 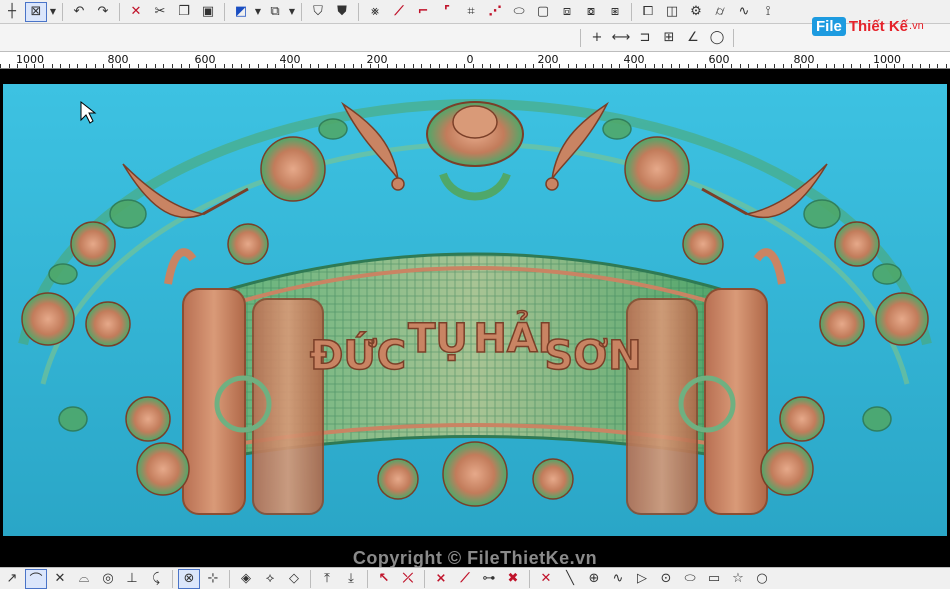 What do you see at coordinates (690, 579) in the screenshot?
I see `rectangle-tool-icon: ⬭` at bounding box center [690, 579].